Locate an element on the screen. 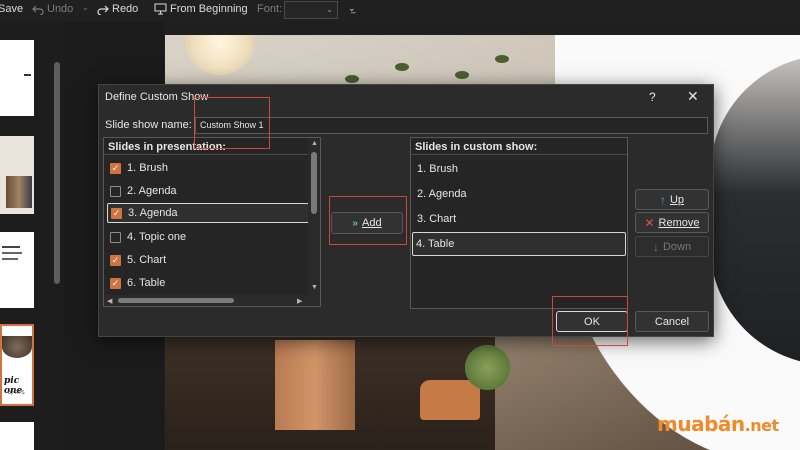  presentation-horizontal-scrollbar: ◀ ▶ is located at coordinates (212, 300).